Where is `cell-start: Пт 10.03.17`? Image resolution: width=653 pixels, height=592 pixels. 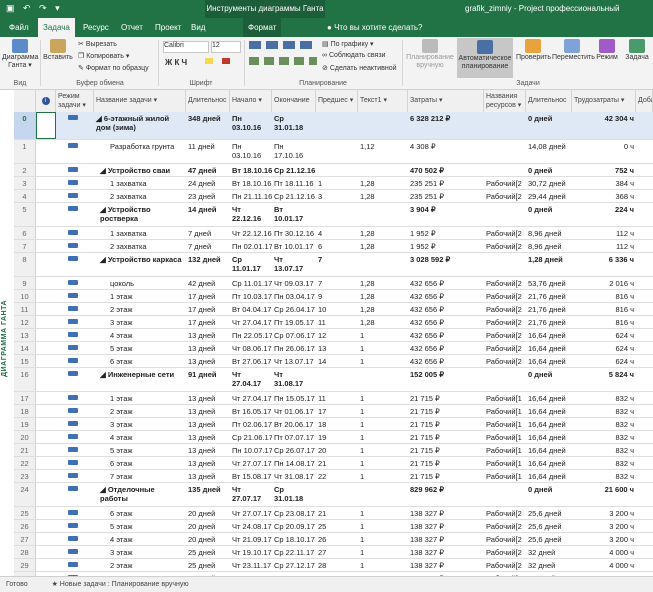 cell-start: Пт 10.03.17 is located at coordinates (251, 296).